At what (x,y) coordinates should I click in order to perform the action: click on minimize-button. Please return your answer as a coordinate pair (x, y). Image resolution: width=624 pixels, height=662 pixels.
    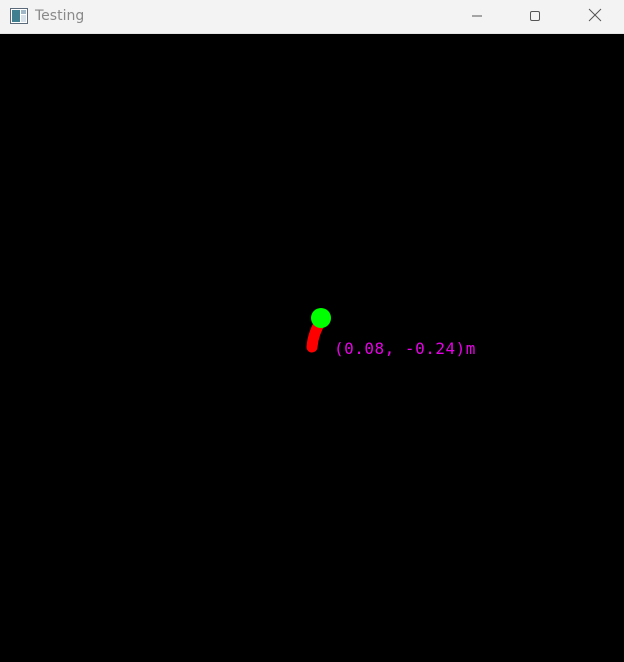
    Looking at the image, I should click on (477, 16).